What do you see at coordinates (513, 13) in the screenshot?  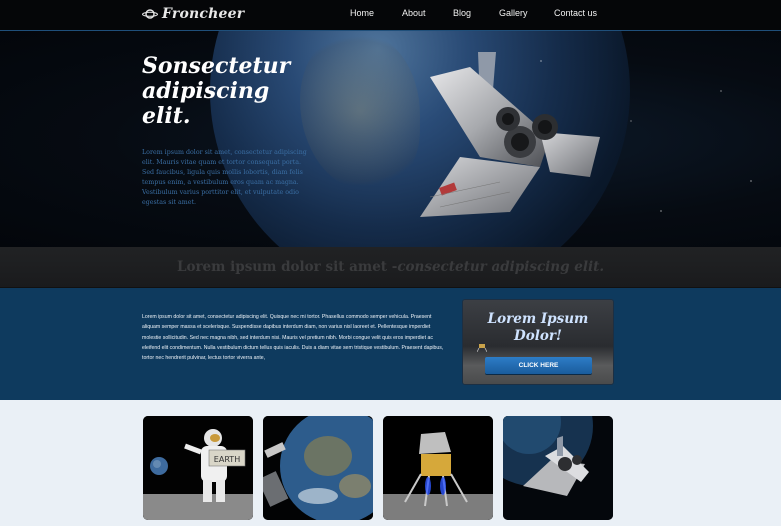 I see `nav-gallery: Gallery` at bounding box center [513, 13].